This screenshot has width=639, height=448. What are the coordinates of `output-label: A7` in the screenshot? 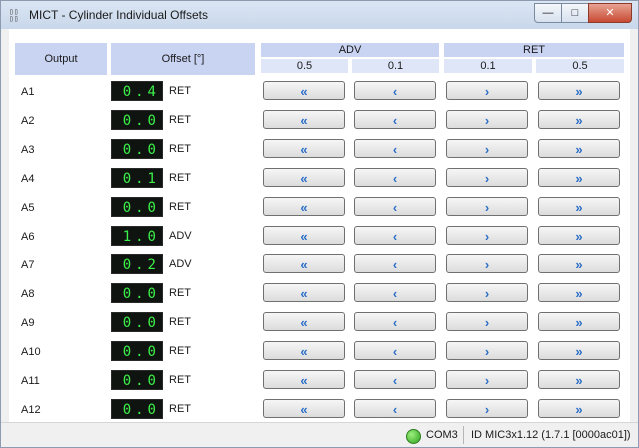 It's located at (28, 265).